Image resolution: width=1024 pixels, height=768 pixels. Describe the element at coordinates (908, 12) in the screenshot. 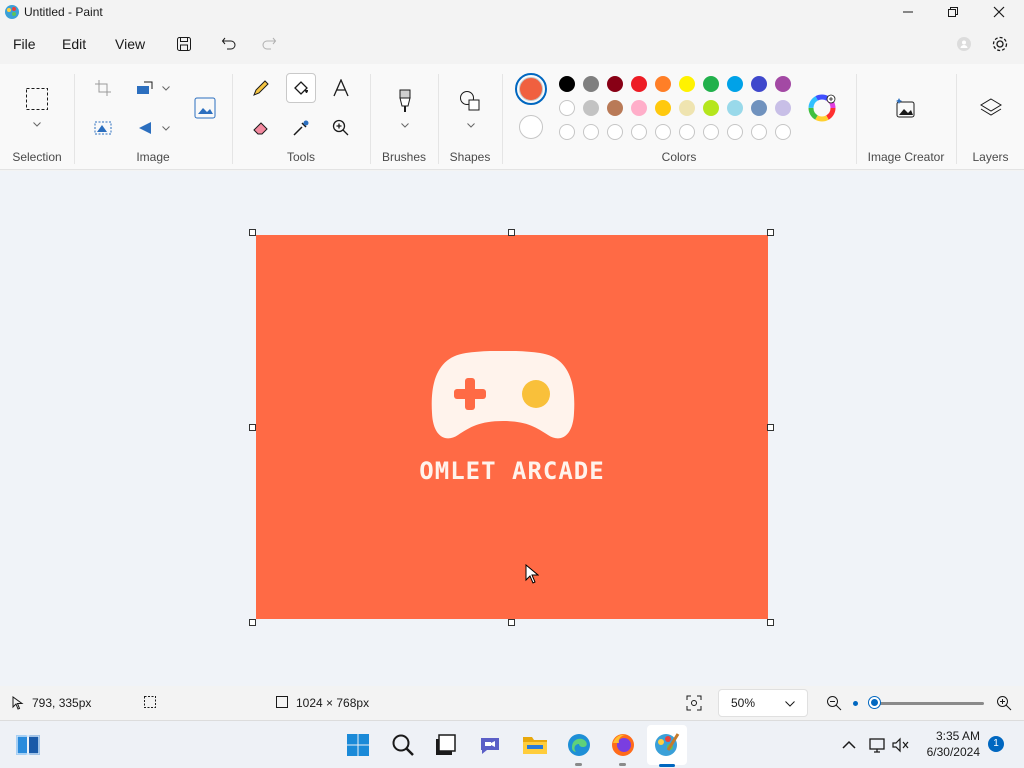

I see `minimize-button` at that location.